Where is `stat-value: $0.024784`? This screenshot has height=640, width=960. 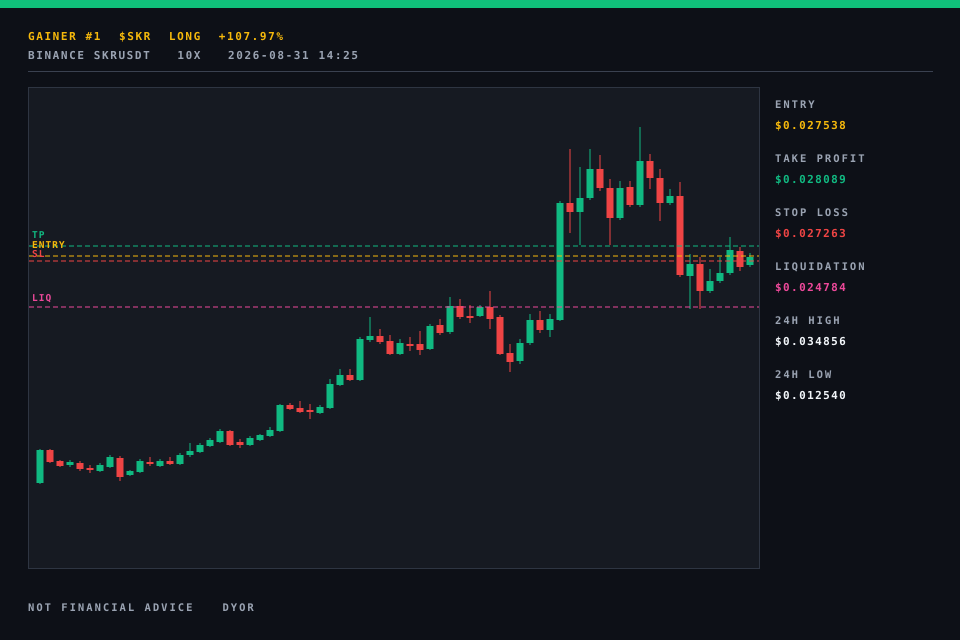
stat-value: $0.024784 is located at coordinates (811, 287).